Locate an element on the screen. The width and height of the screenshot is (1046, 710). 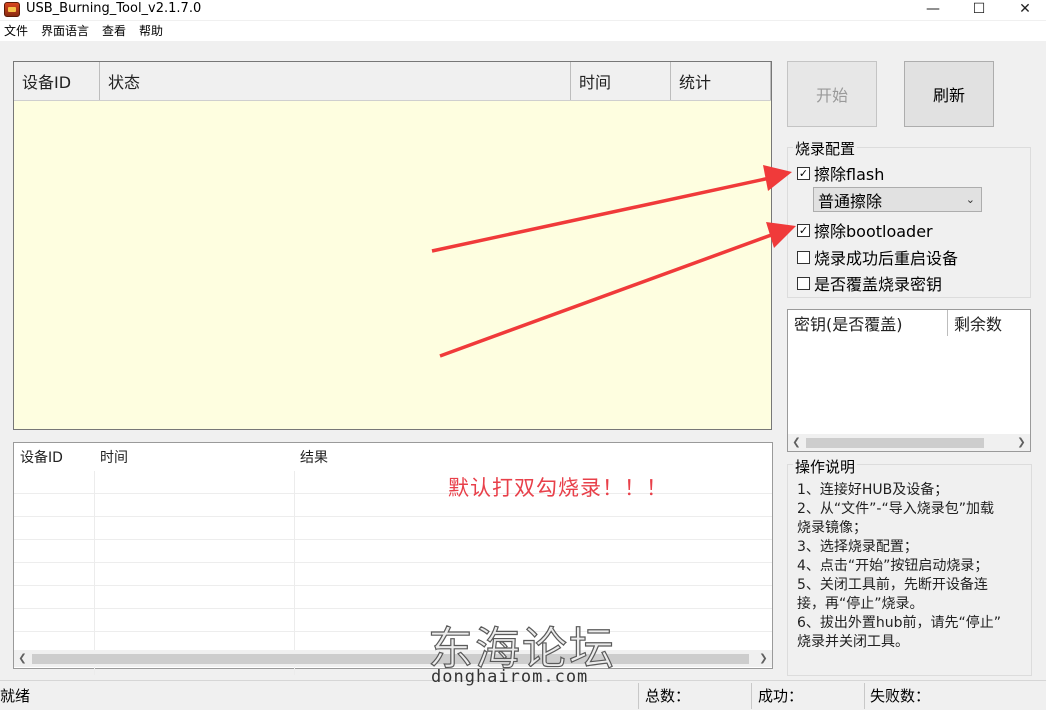
column-key: 密钥(是否覆盖) is located at coordinates (868, 323).